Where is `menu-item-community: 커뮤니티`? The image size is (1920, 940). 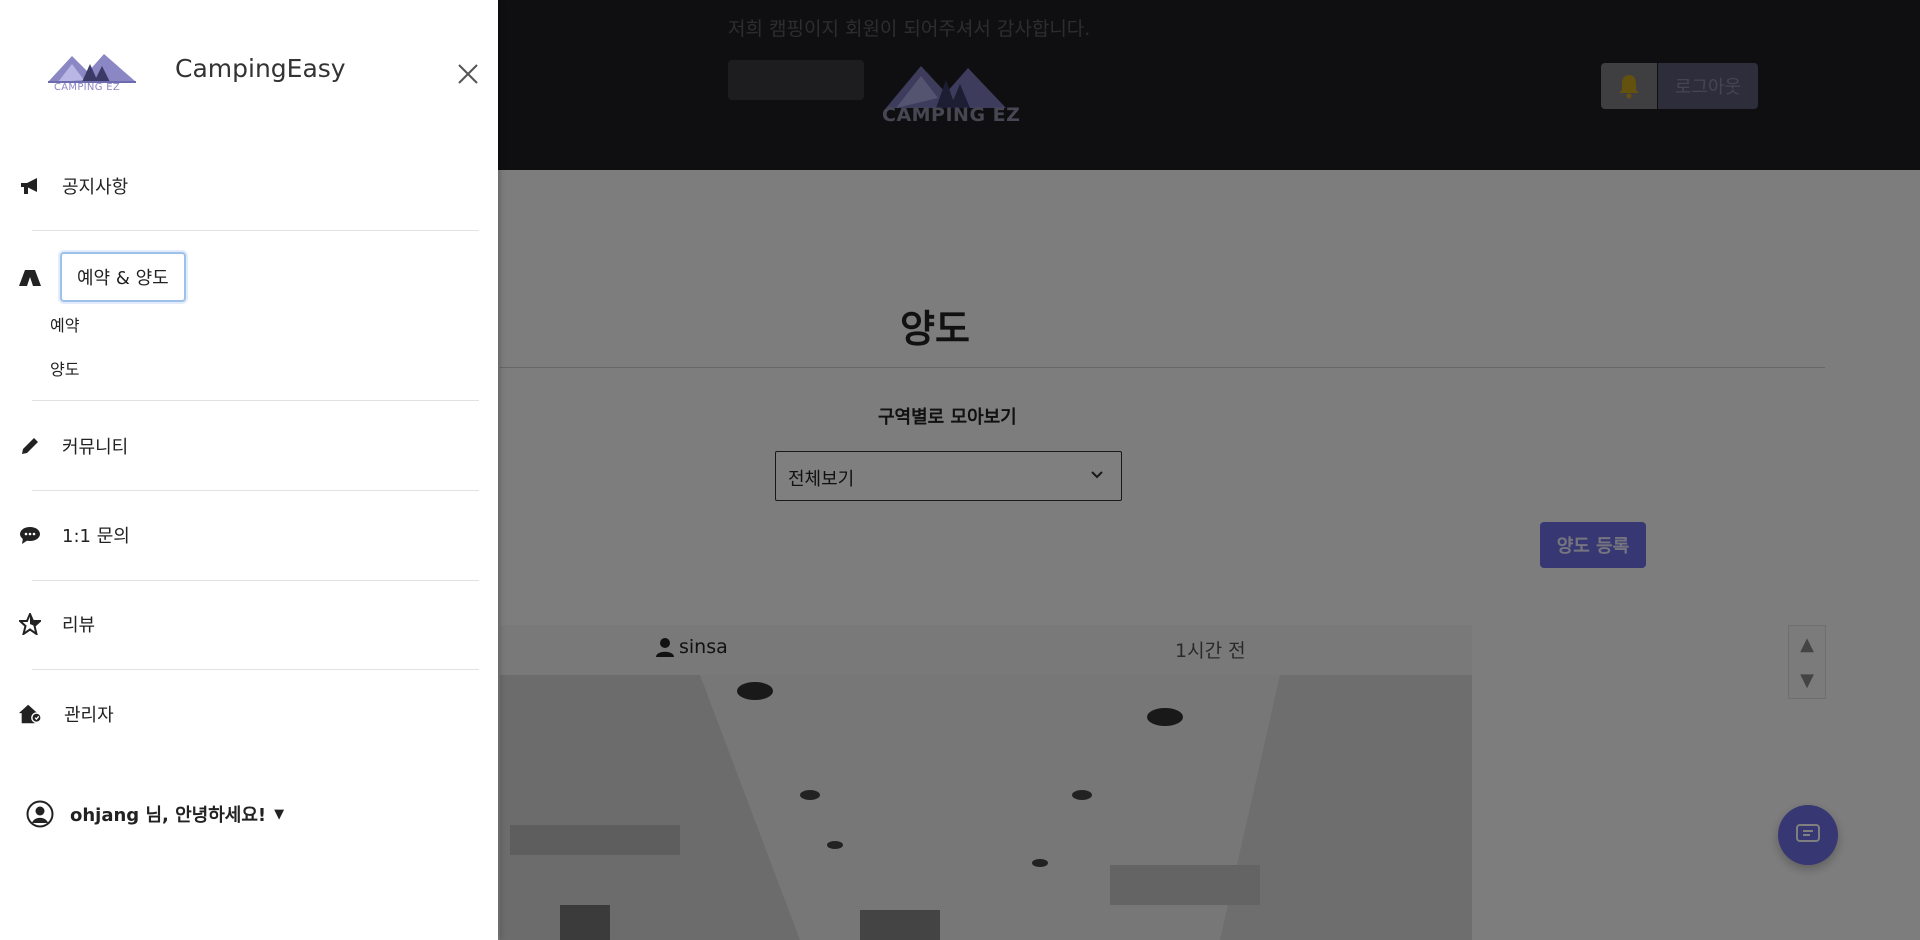 menu-item-community: 커뮤니티 is located at coordinates (73, 446).